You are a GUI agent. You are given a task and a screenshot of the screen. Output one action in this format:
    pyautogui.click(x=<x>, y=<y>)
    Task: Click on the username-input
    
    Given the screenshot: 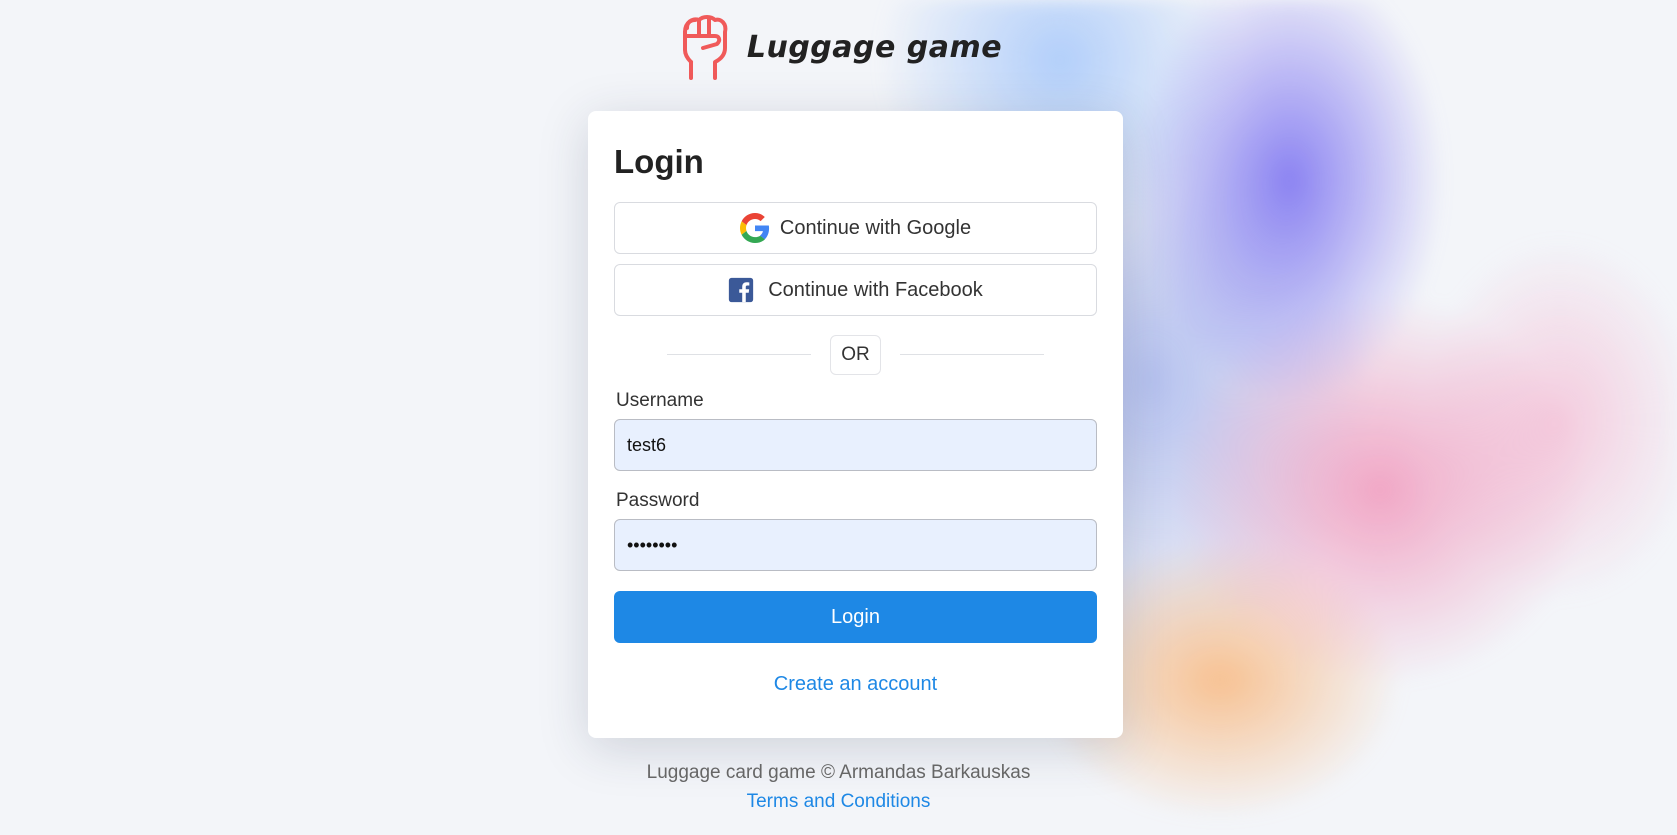 What is the action you would take?
    pyautogui.click(x=855, y=445)
    